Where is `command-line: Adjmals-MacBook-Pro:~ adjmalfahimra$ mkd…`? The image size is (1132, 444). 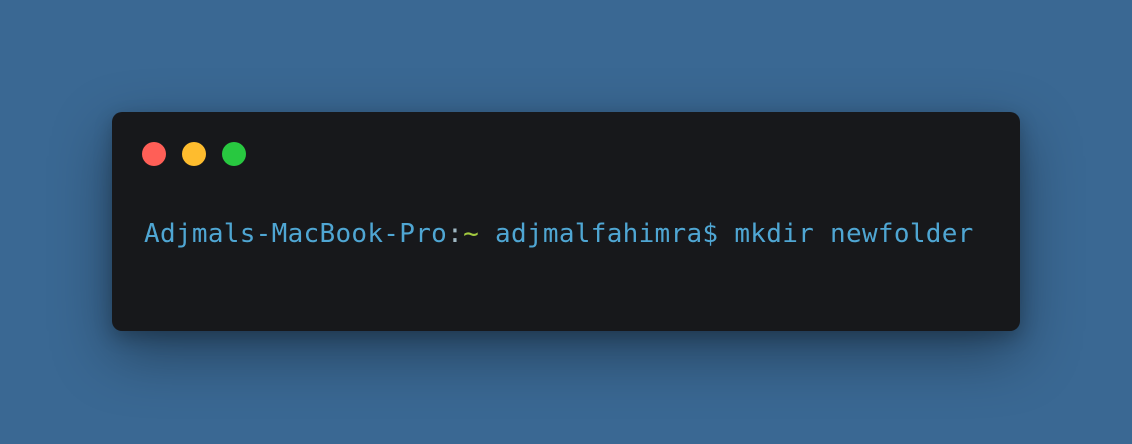 command-line: Adjmals-MacBook-Pro:~ adjmalfahimra$ mkd… is located at coordinates (559, 234).